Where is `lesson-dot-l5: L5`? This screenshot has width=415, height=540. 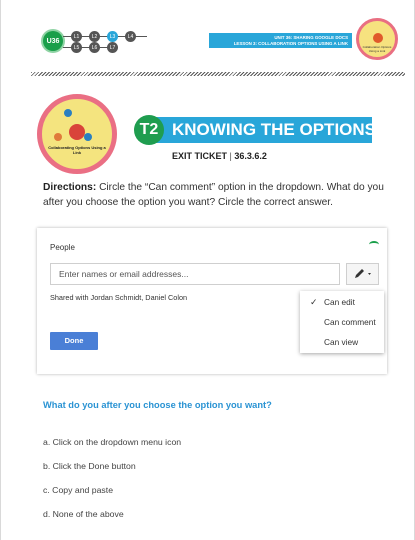 lesson-dot-l5: L5 is located at coordinates (76, 47).